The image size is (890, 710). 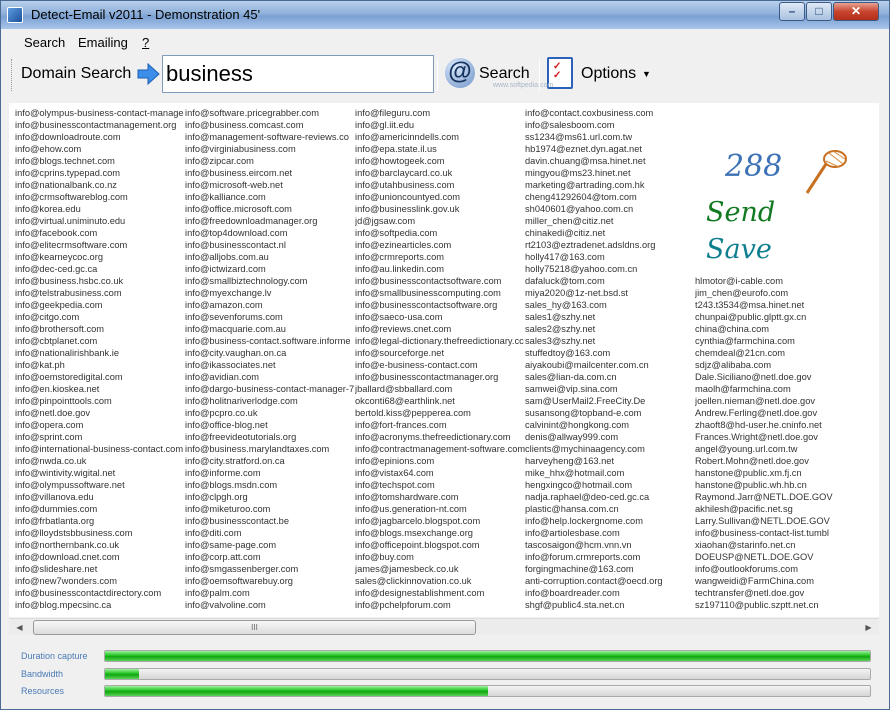 What do you see at coordinates (780, 425) in the screenshot?
I see `email-entry: zhaoft8@hd-user.he.cninfo.net` at bounding box center [780, 425].